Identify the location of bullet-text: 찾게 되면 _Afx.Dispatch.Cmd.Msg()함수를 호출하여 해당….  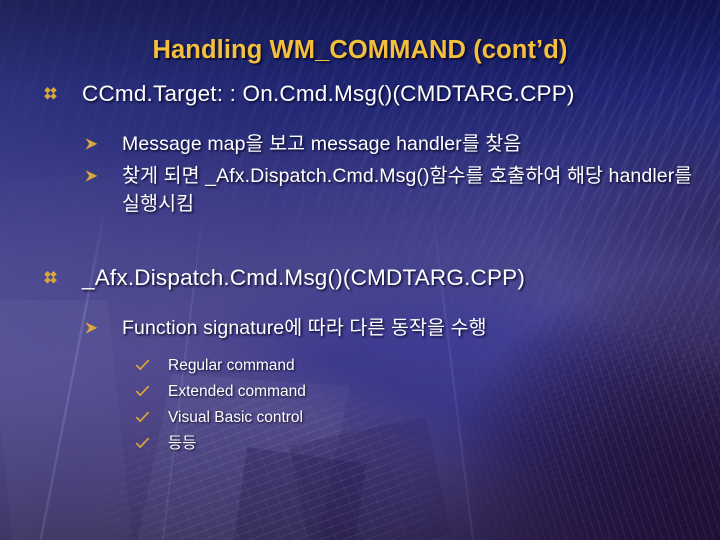
(407, 190).